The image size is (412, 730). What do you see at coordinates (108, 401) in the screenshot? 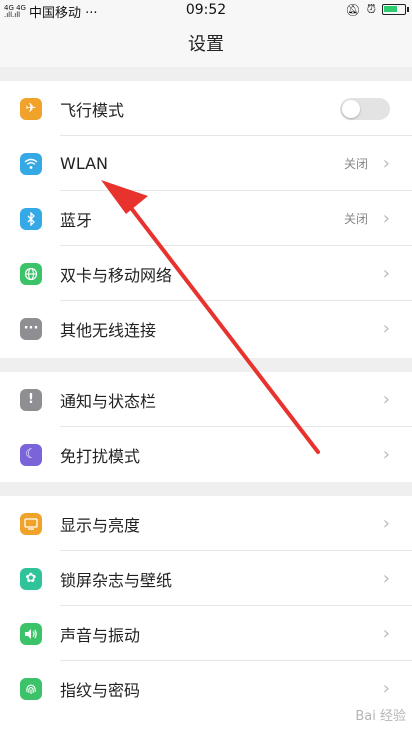
I see `row-label: 通知与状态栏` at bounding box center [108, 401].